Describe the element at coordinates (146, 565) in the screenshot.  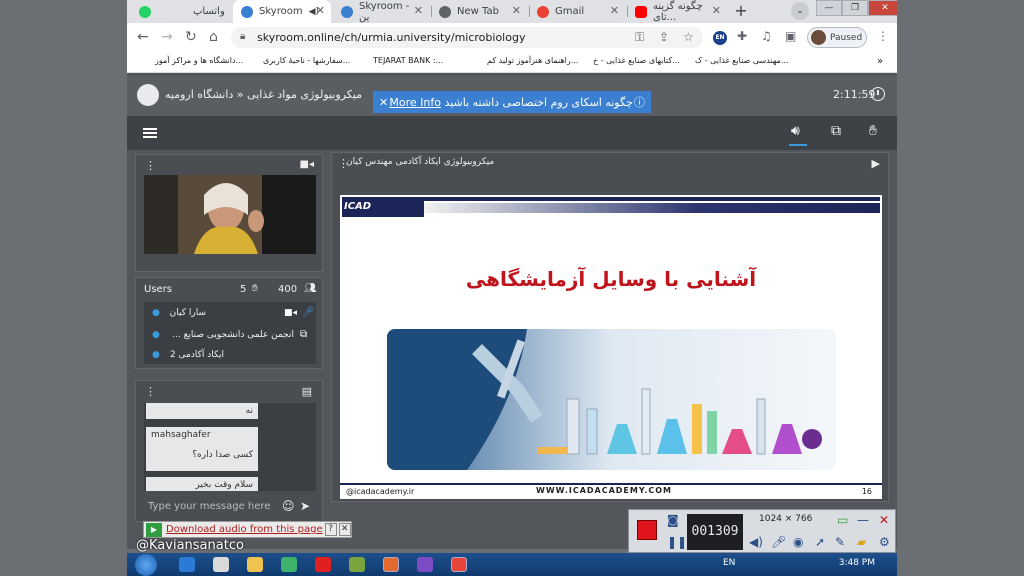
I see `start-button` at that location.